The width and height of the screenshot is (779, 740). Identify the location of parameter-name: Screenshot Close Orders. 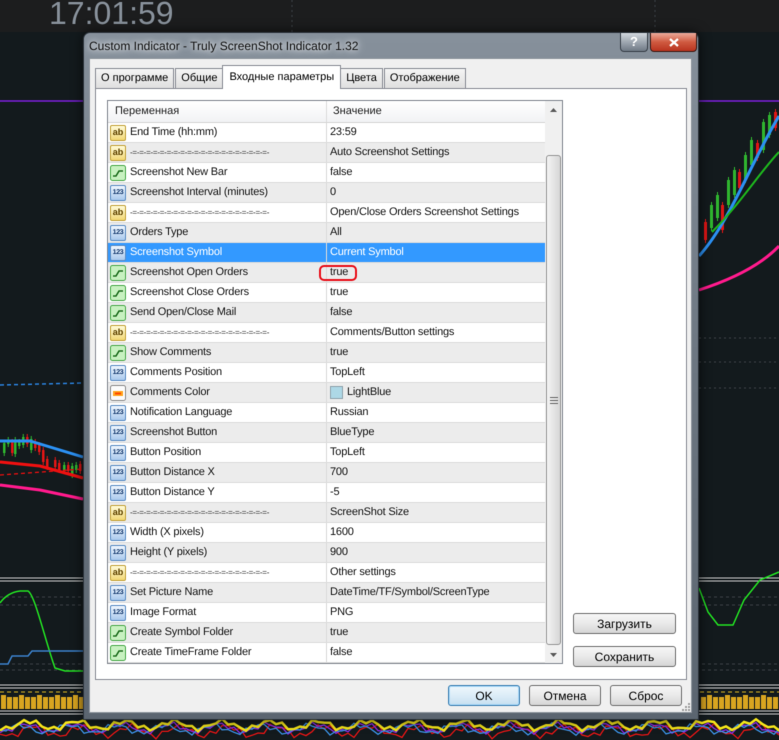
(189, 292).